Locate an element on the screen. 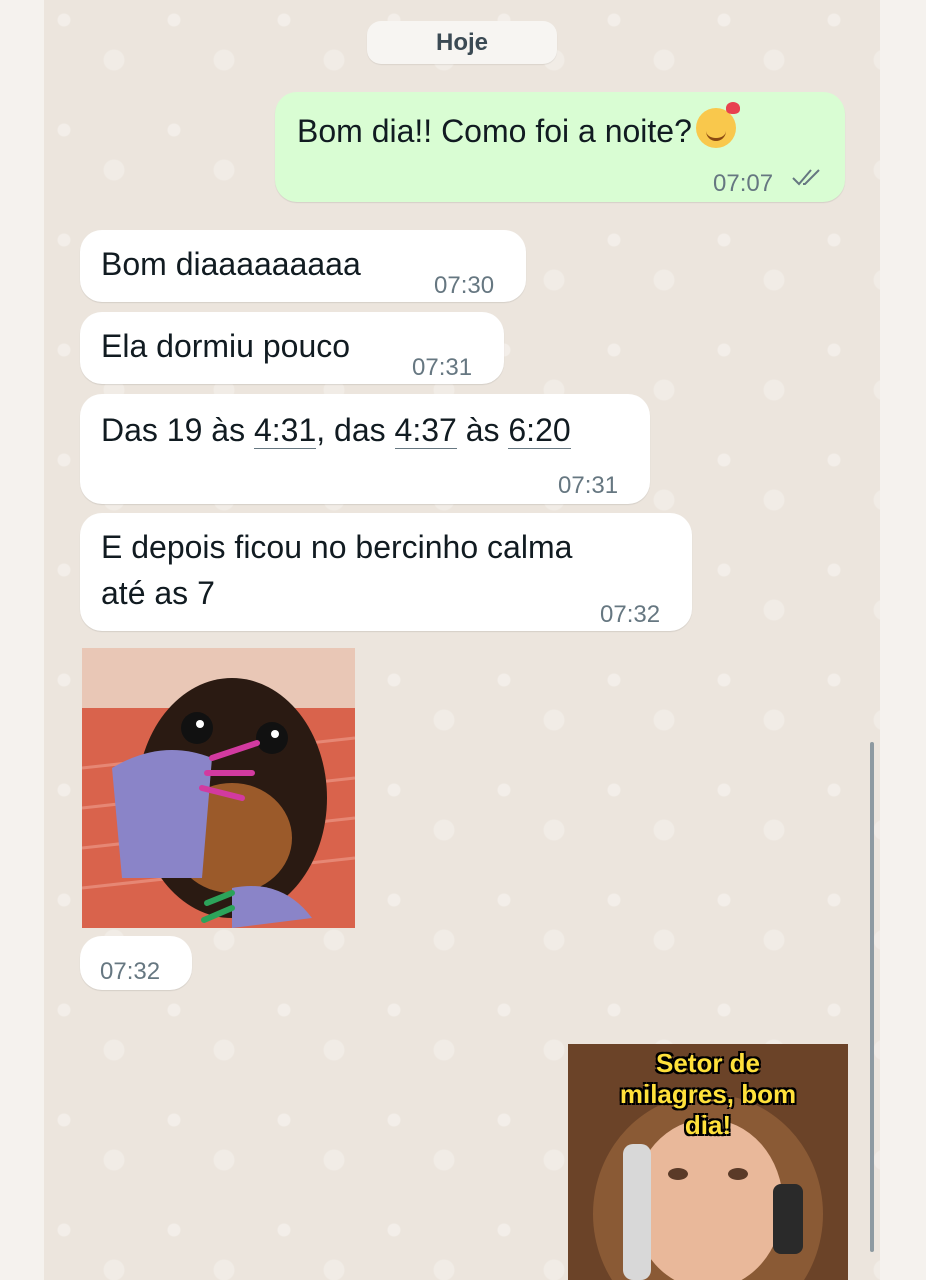 The width and height of the screenshot is (926, 1280). message-time: 07:07 is located at coordinates (743, 183).